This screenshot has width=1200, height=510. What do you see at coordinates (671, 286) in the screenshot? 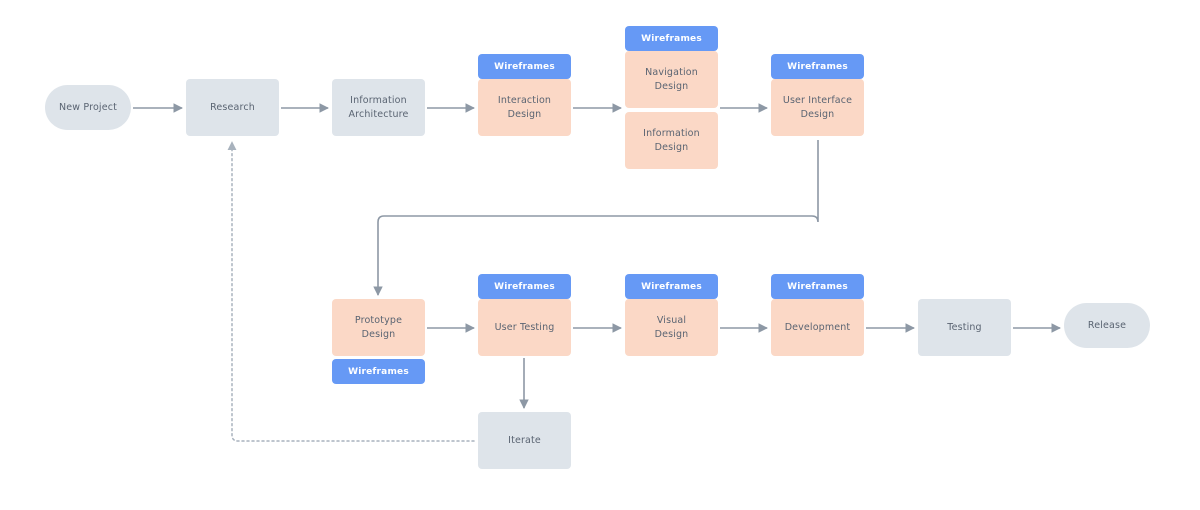
I see `badge-wireframes-visual-design: Wireframes` at bounding box center [671, 286].